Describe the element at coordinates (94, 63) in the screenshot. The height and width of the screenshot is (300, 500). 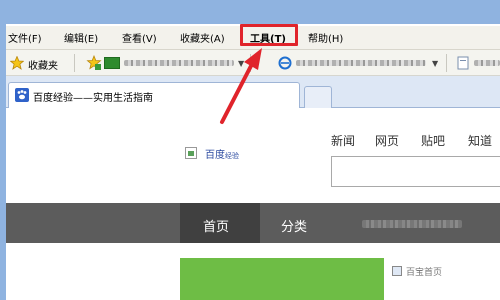
I see `add-favorite-icon` at that location.